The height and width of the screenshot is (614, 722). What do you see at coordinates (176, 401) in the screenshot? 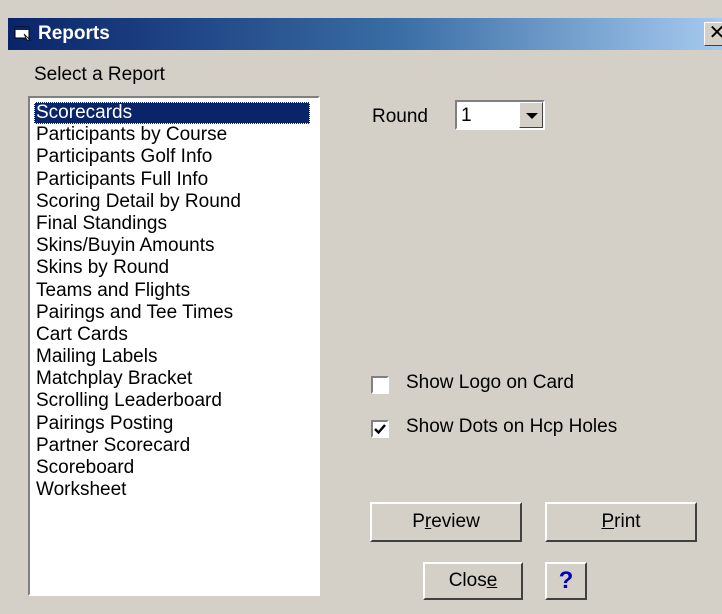
I see `report-list-item: Scrolling Leaderboard` at bounding box center [176, 401].